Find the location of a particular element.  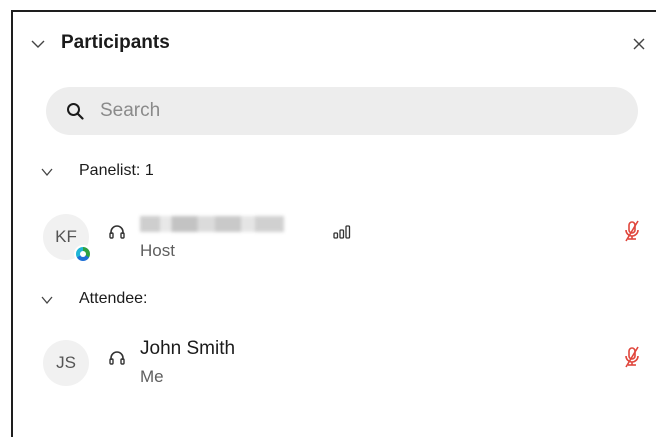

participant-name-redacted is located at coordinates (212, 224).